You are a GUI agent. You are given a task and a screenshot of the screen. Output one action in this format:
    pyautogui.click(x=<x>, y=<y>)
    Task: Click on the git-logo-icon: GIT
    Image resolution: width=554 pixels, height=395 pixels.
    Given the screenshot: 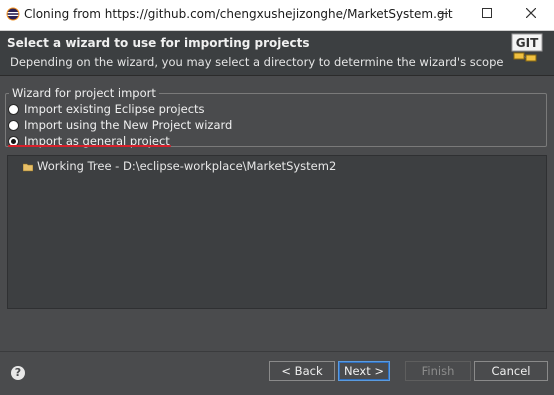 What is the action you would take?
    pyautogui.click(x=527, y=47)
    